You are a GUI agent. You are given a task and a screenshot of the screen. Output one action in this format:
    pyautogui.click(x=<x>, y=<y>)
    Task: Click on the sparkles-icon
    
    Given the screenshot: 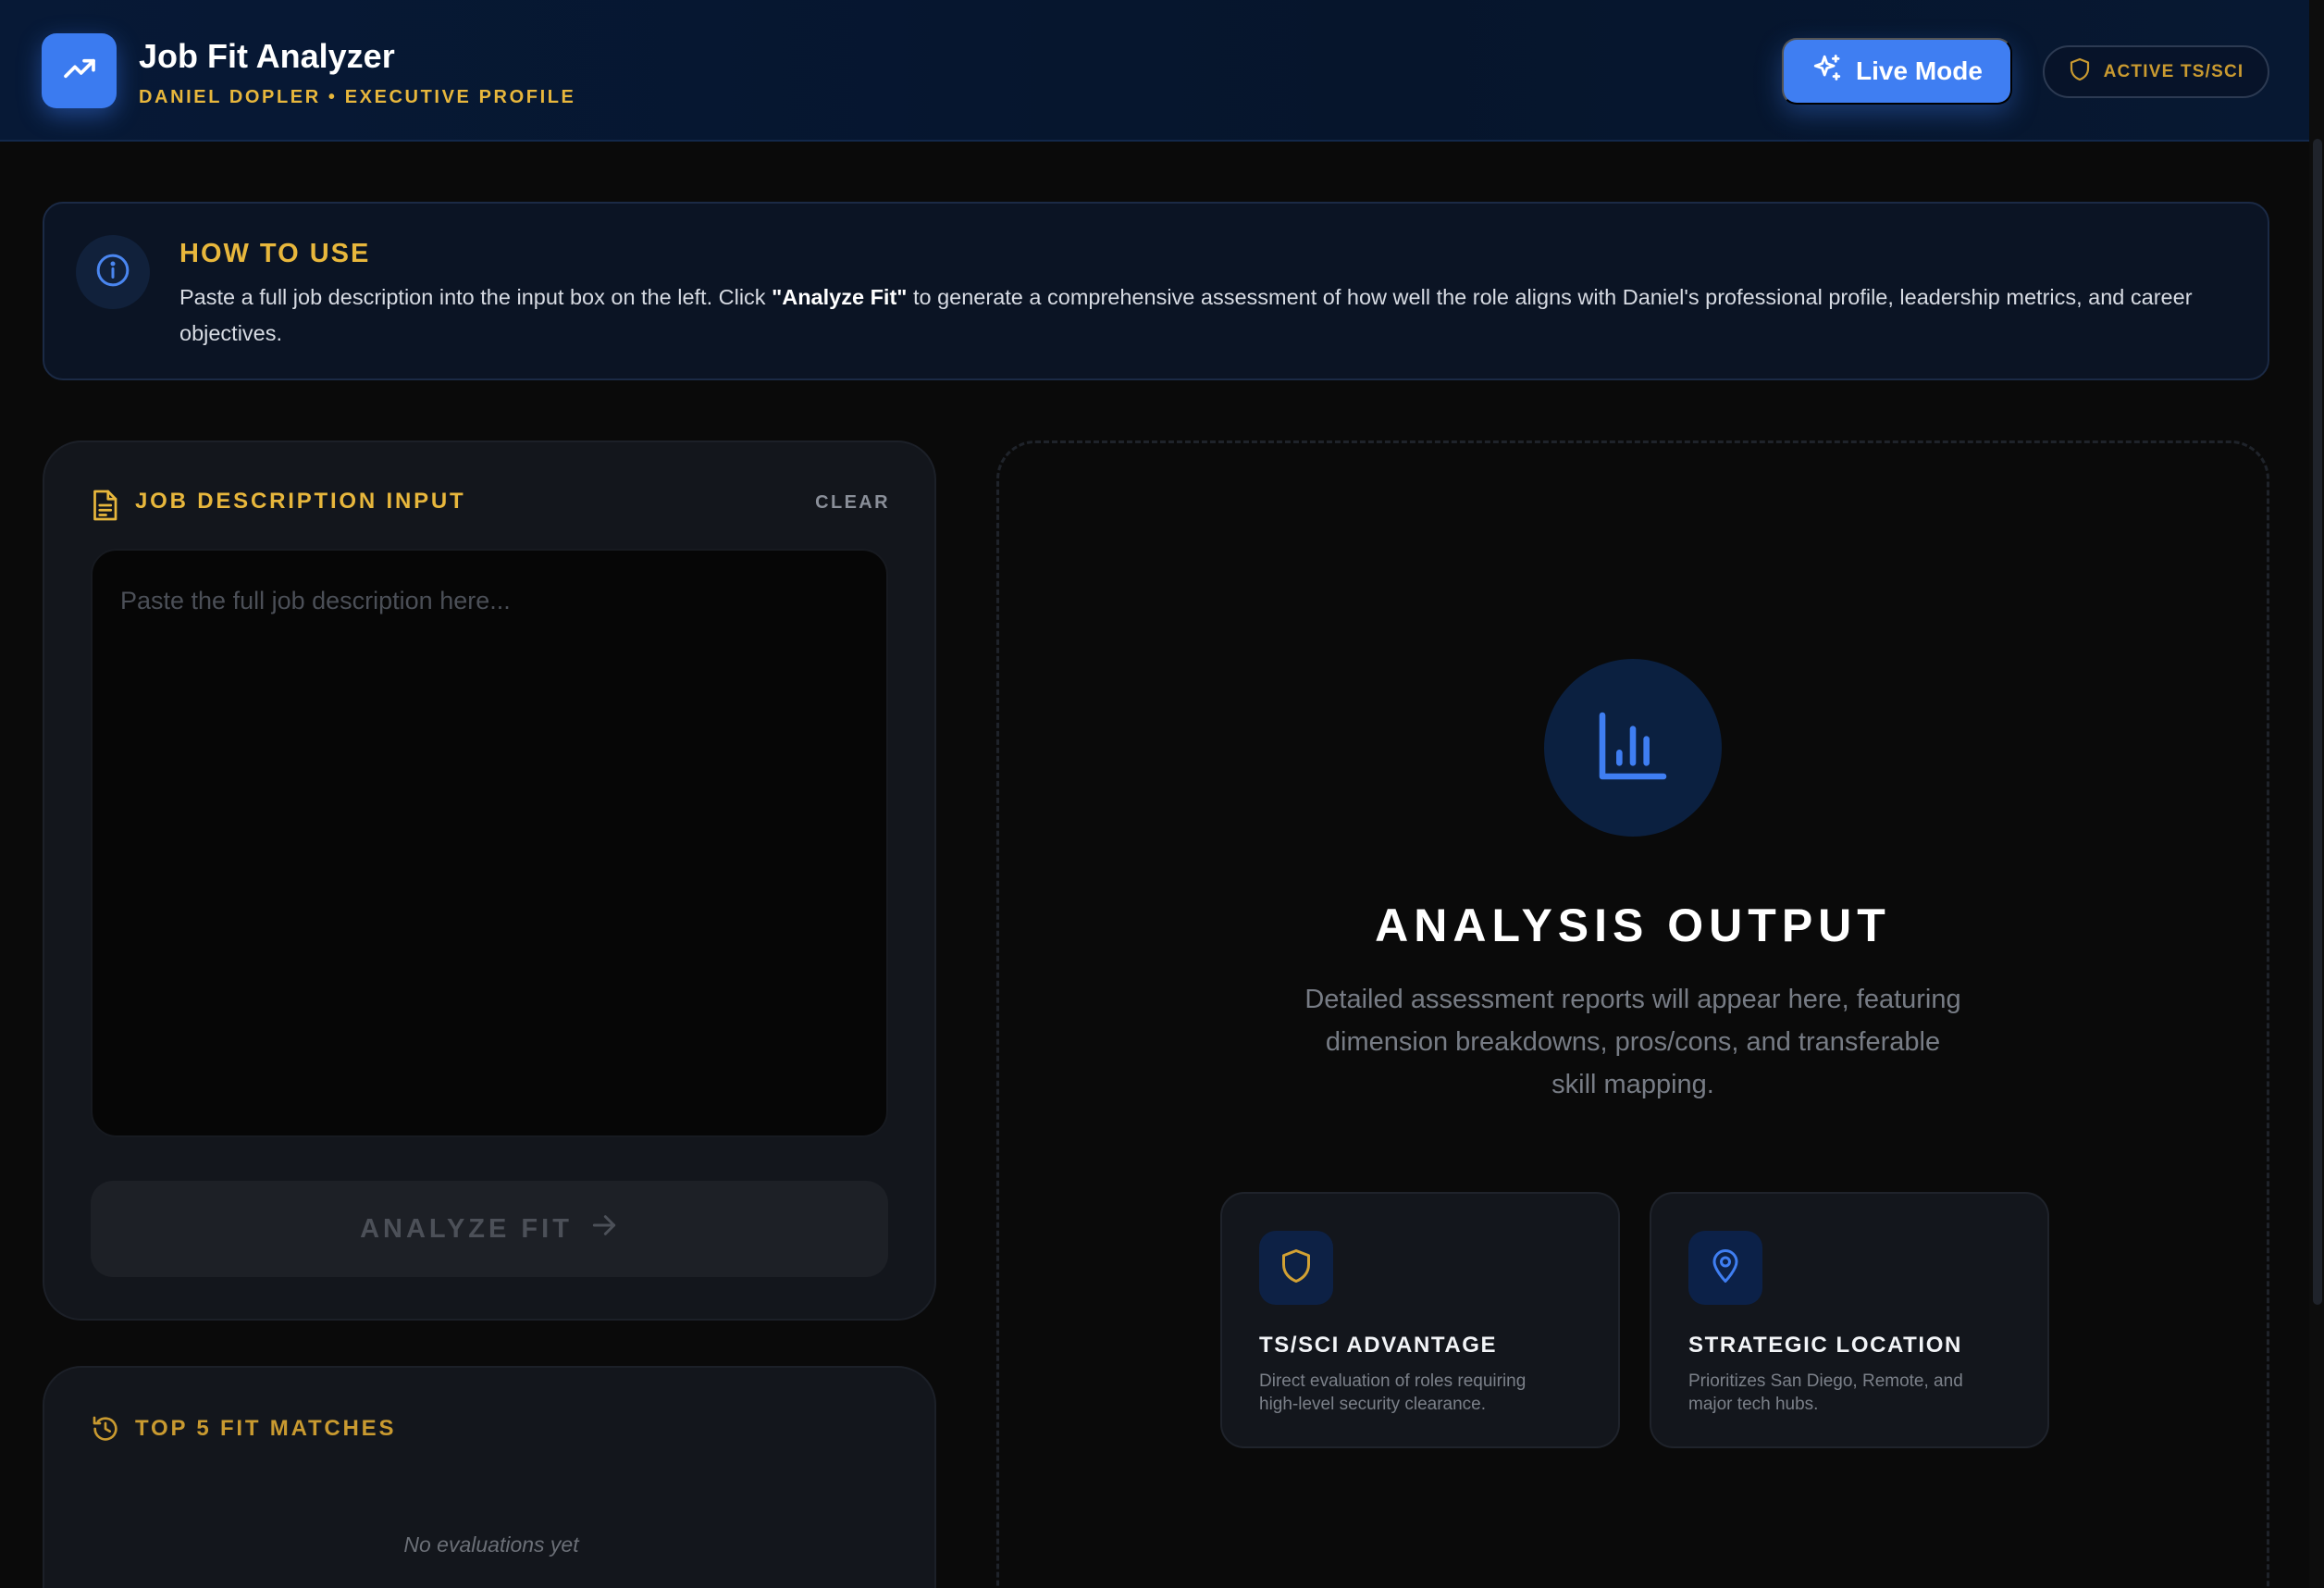 What is the action you would take?
    pyautogui.click(x=1827, y=72)
    